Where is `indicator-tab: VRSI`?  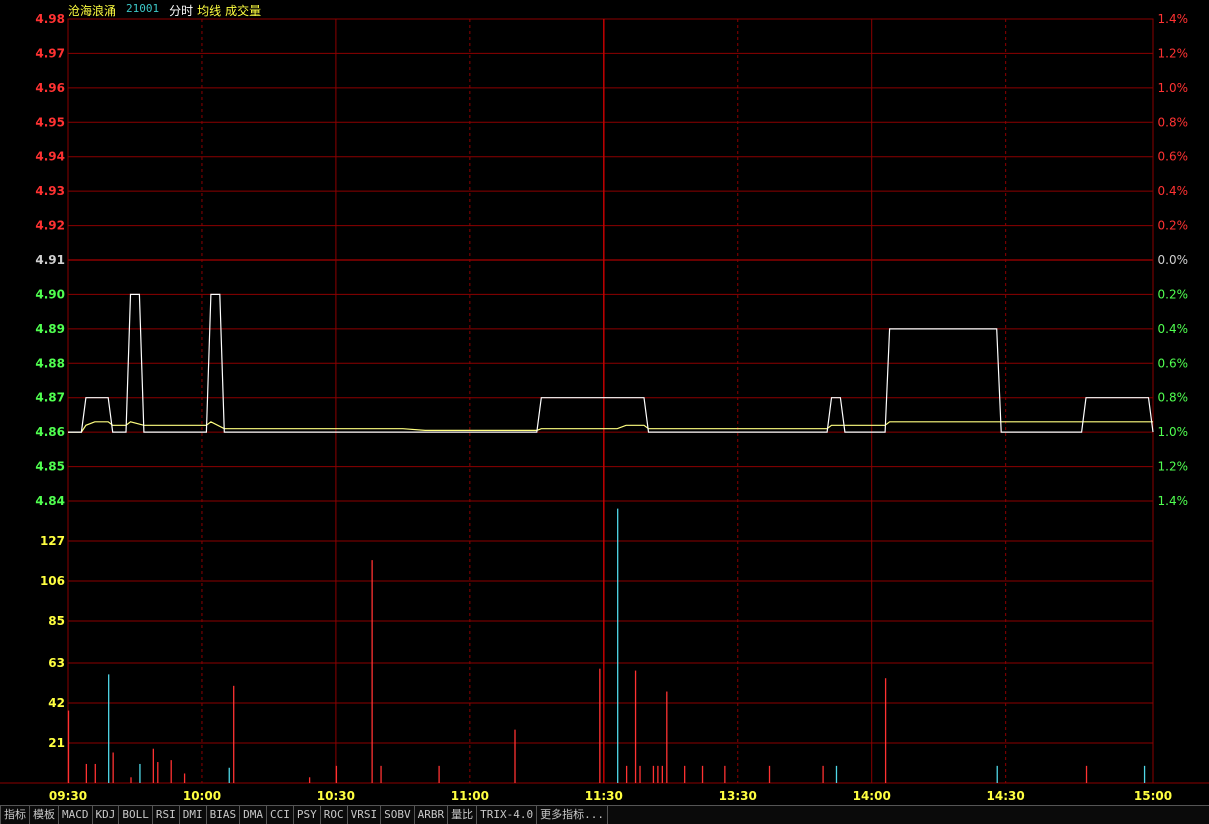 indicator-tab: VRSI is located at coordinates (365, 815).